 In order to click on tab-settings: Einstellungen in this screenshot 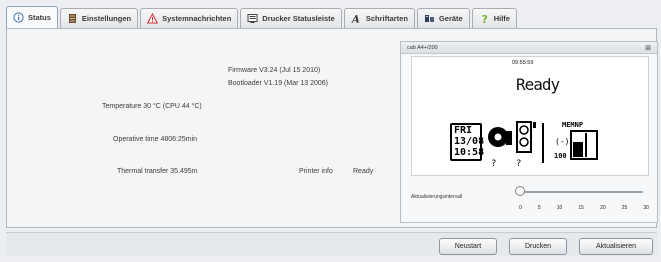, I will do `click(99, 18)`.